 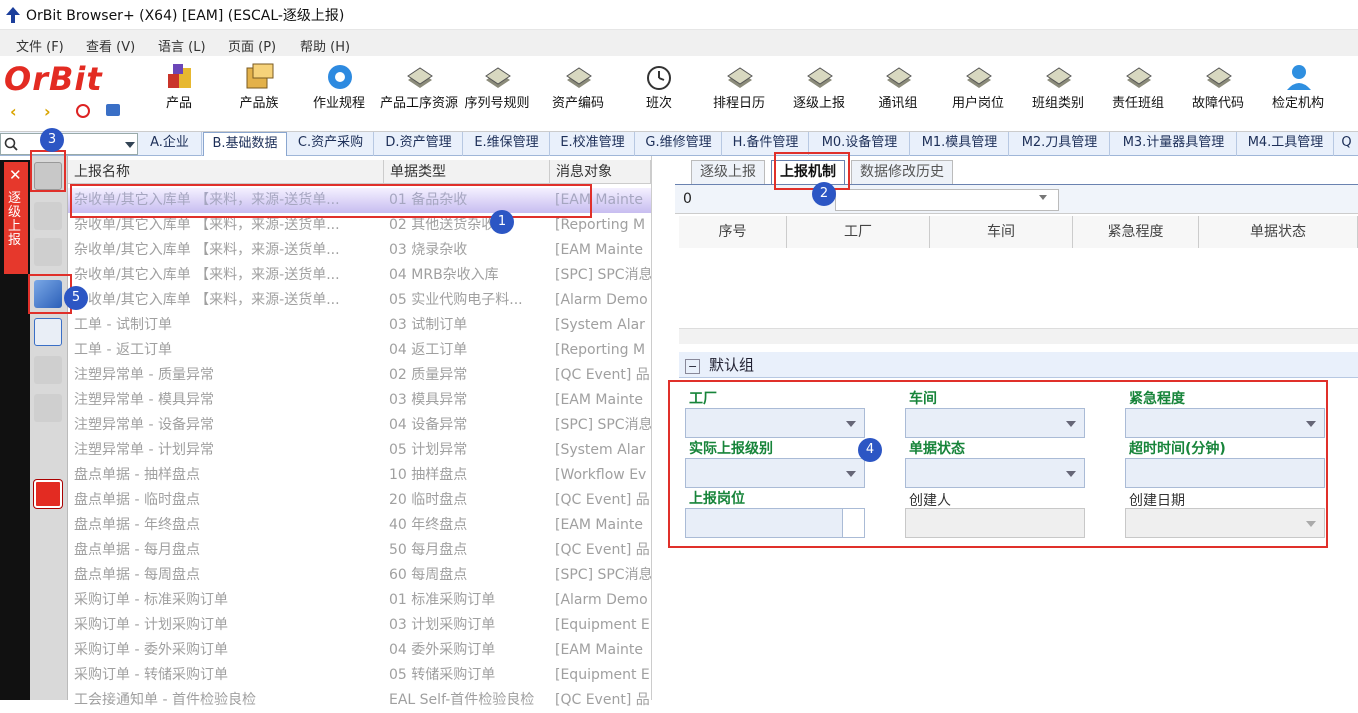 I want to click on tab-repair: G.维修管理, so click(x=679, y=144).